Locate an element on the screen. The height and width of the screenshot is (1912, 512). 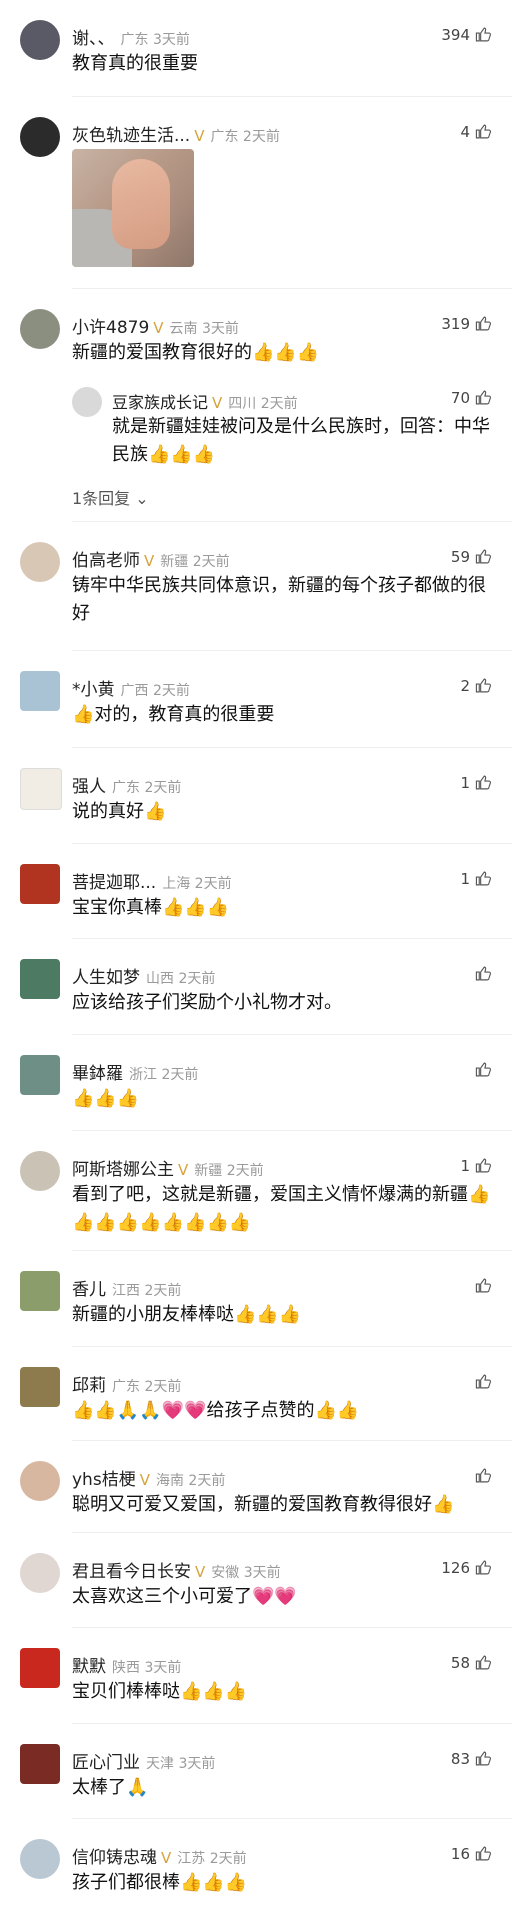
like-button: 16 is located at coordinates (471, 1854).